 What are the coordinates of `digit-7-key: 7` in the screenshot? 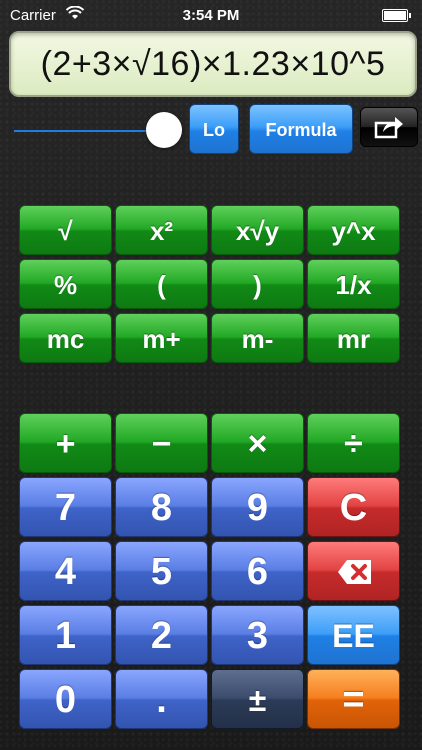 It's located at (65, 507).